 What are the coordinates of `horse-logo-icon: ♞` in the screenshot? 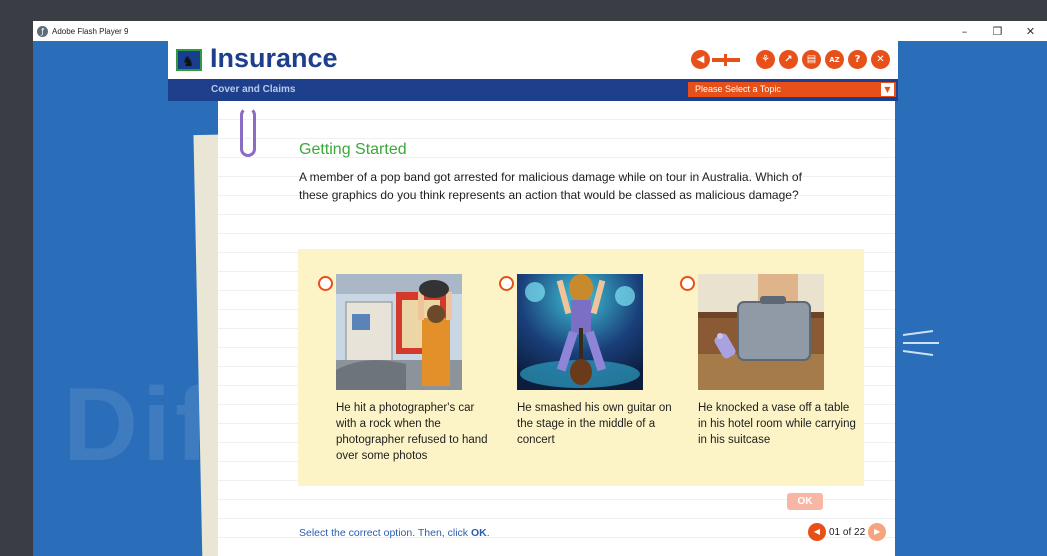 It's located at (189, 60).